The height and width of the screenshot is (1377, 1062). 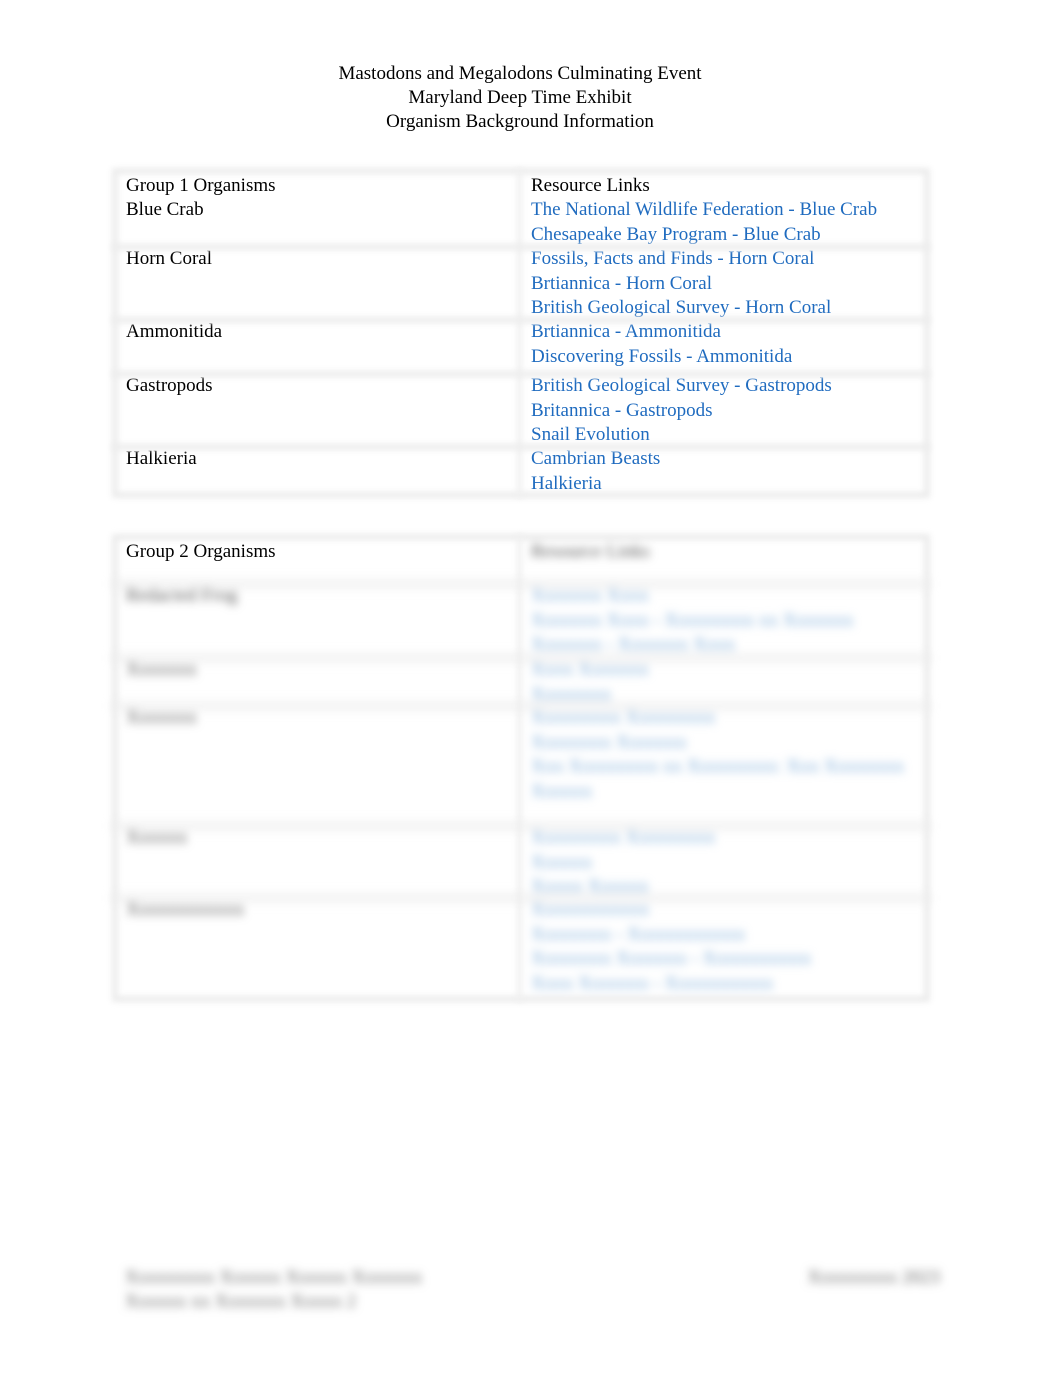 I want to click on header-organisms: Group 1 Organisms, so click(x=201, y=185).